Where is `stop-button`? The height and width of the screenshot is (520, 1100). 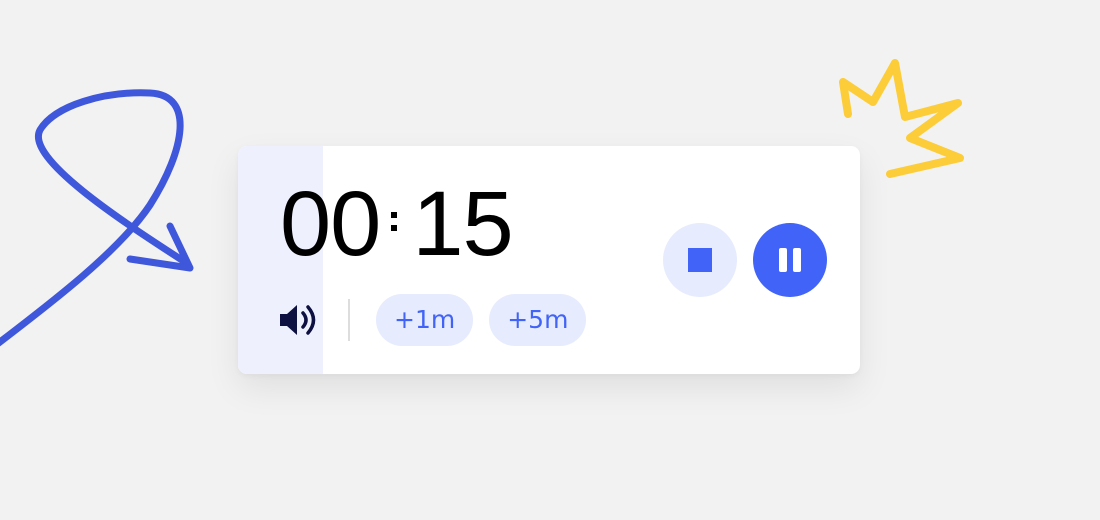
stop-button is located at coordinates (700, 260).